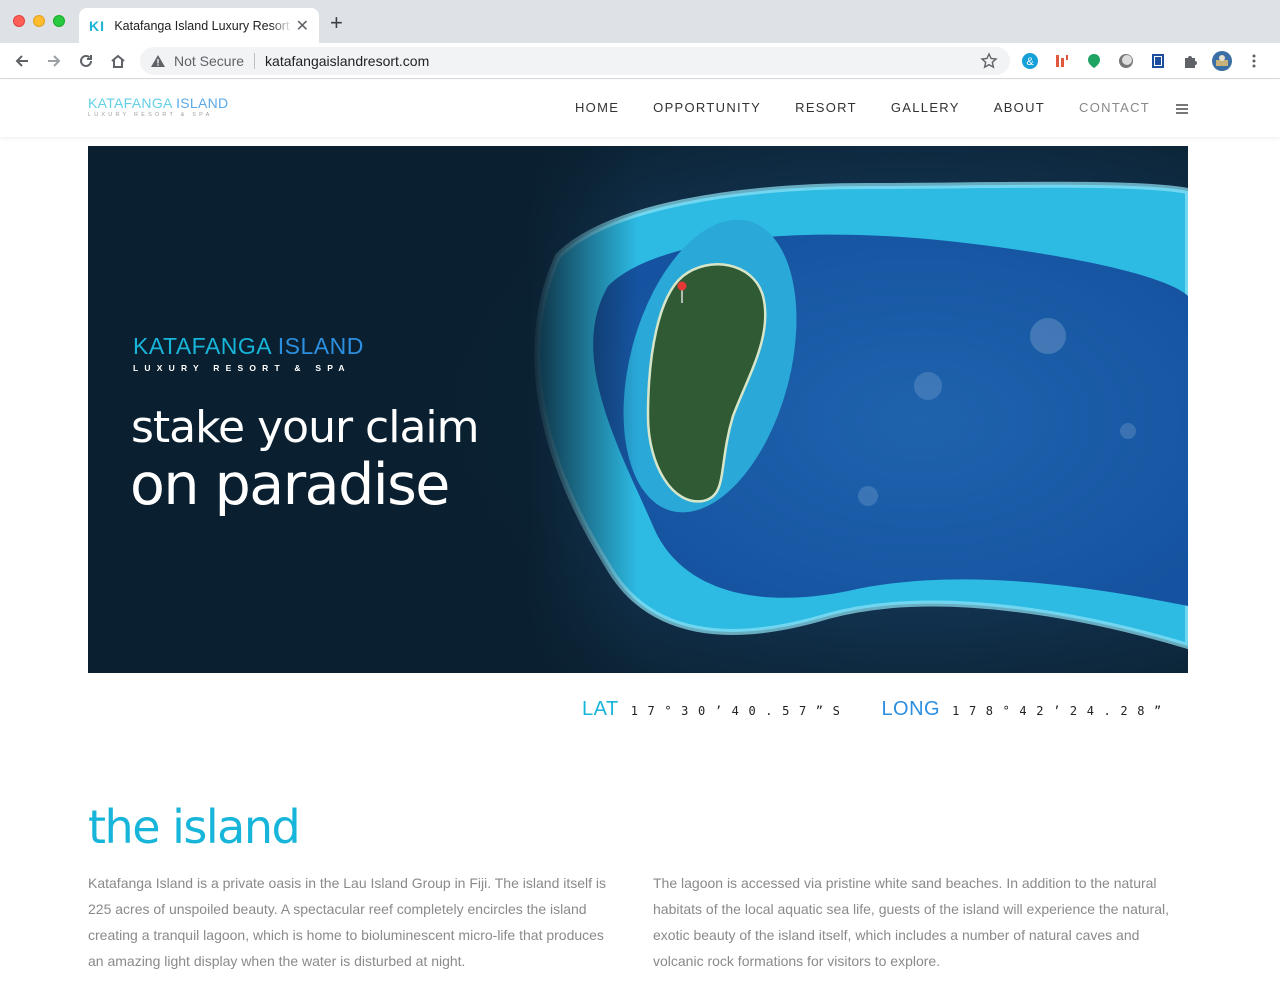 This screenshot has height=1001, width=1280. I want to click on grammarly-extension-icon: &, so click(1030, 61).